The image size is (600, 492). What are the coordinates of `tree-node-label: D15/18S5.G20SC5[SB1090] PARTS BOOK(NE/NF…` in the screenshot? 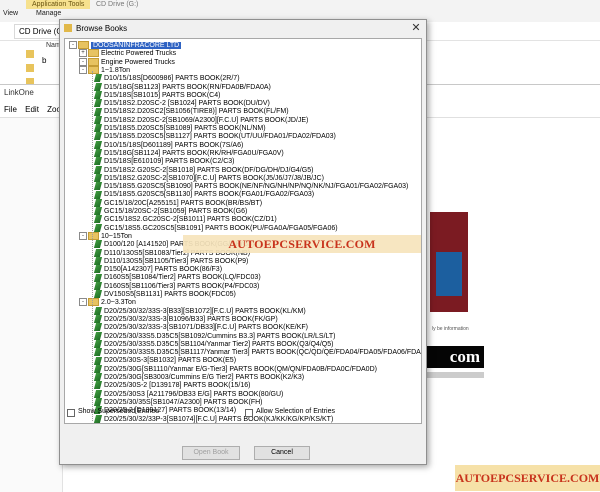 It's located at (256, 186).